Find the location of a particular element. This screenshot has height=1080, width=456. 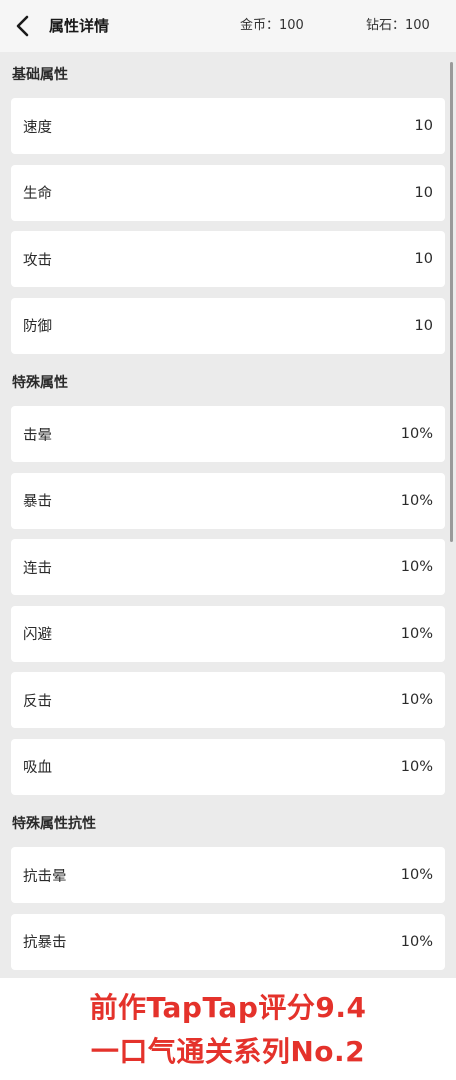

attribute-label: 反击 is located at coordinates (37, 701).